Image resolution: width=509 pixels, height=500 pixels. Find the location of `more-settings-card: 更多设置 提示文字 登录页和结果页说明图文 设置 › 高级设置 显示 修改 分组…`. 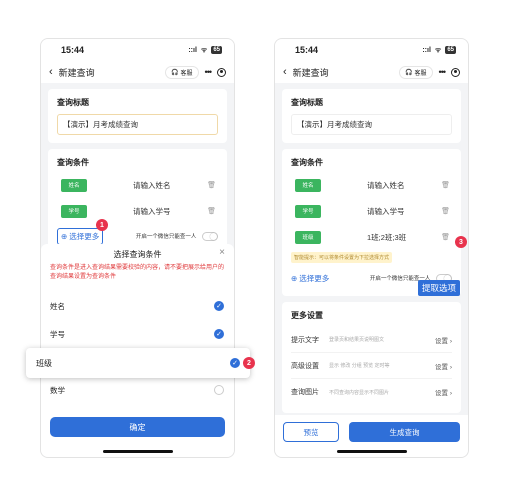

more-settings-card: 更多设置 提示文字 登录页和结果页说明图文 设置 › 高级设置 显示 修改 分组… is located at coordinates (371, 357).